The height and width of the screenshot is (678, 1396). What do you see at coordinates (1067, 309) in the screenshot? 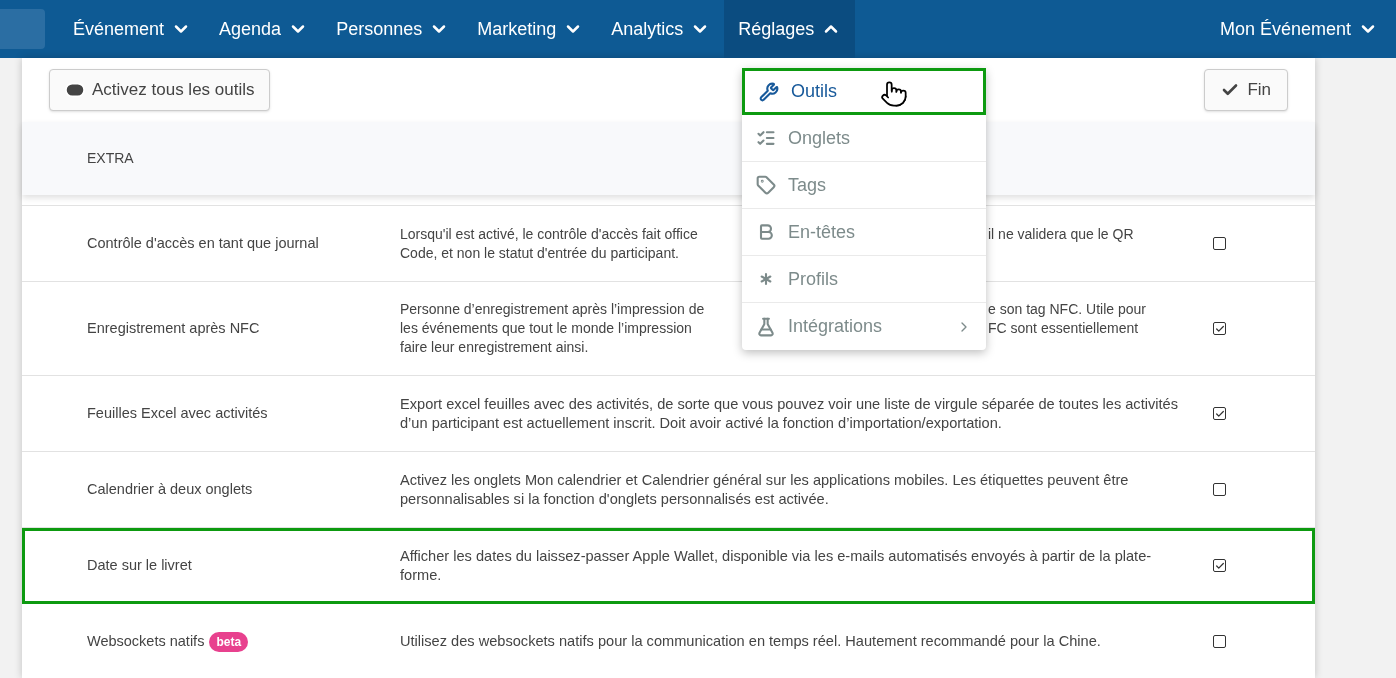
I see `description-text: e son tag NFC. Utile pour` at bounding box center [1067, 309].